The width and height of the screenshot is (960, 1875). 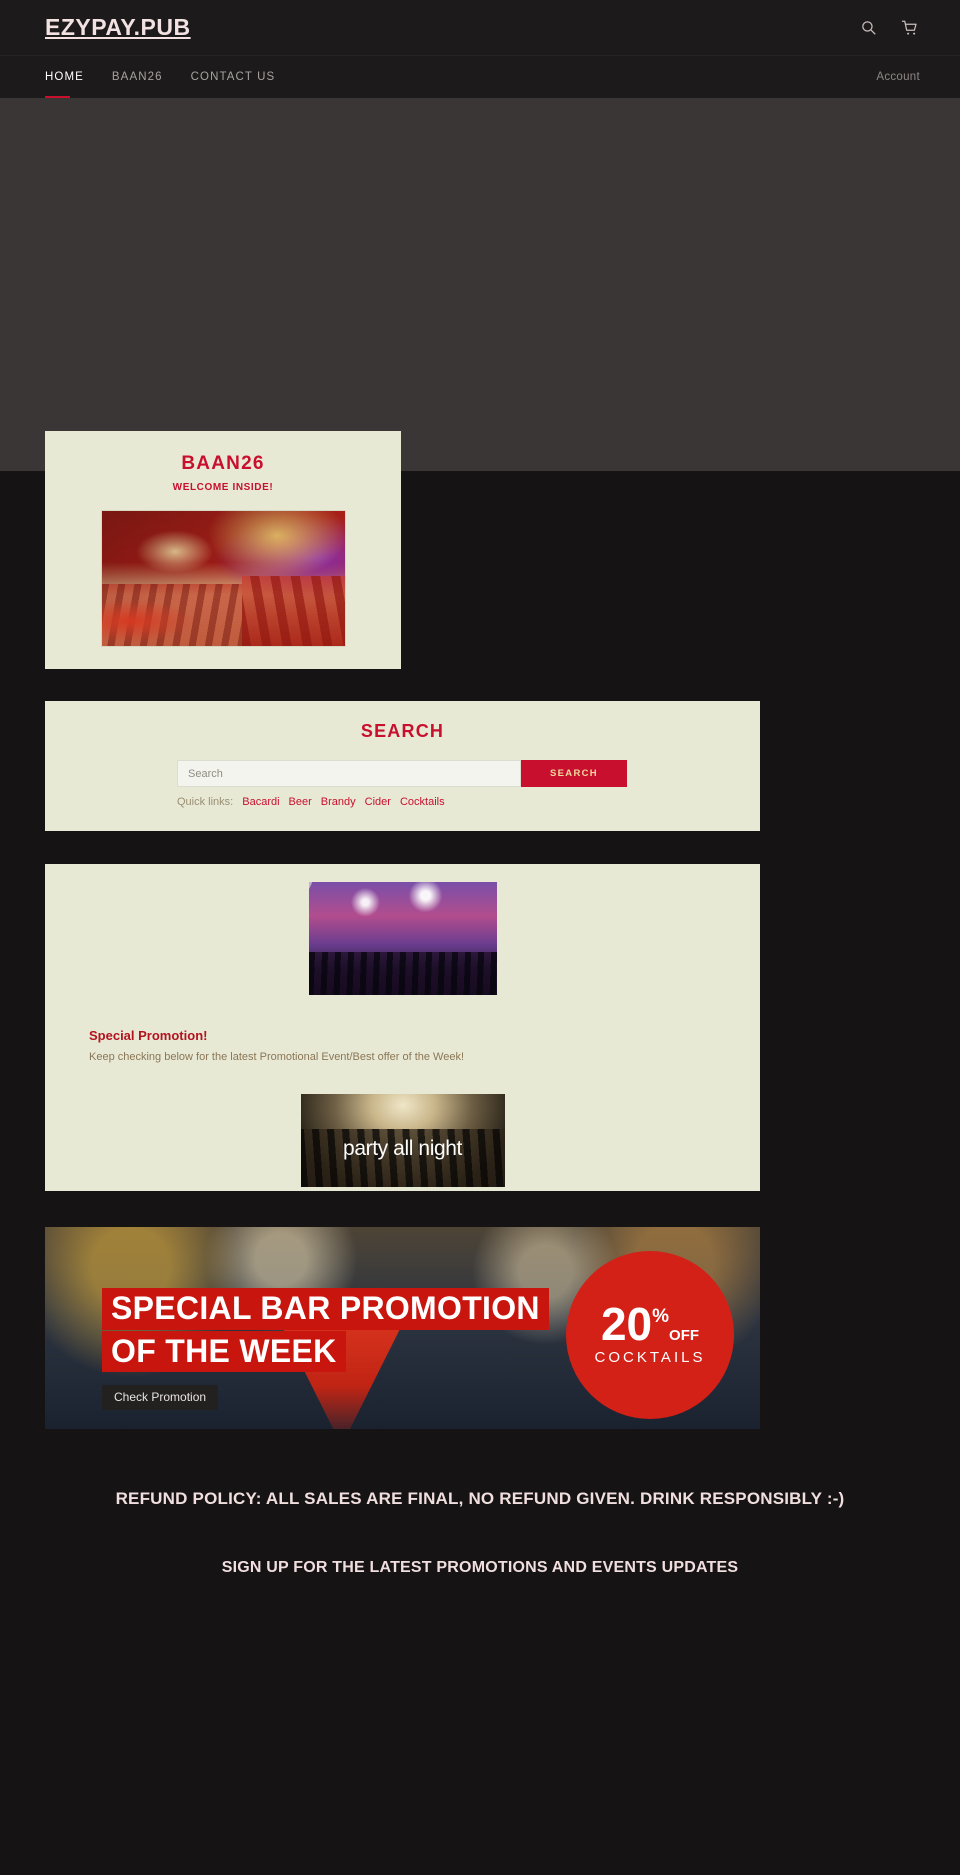 What do you see at coordinates (480, 77) in the screenshot?
I see `main-navigation: HOME BAAN26 CONTACT US Account` at bounding box center [480, 77].